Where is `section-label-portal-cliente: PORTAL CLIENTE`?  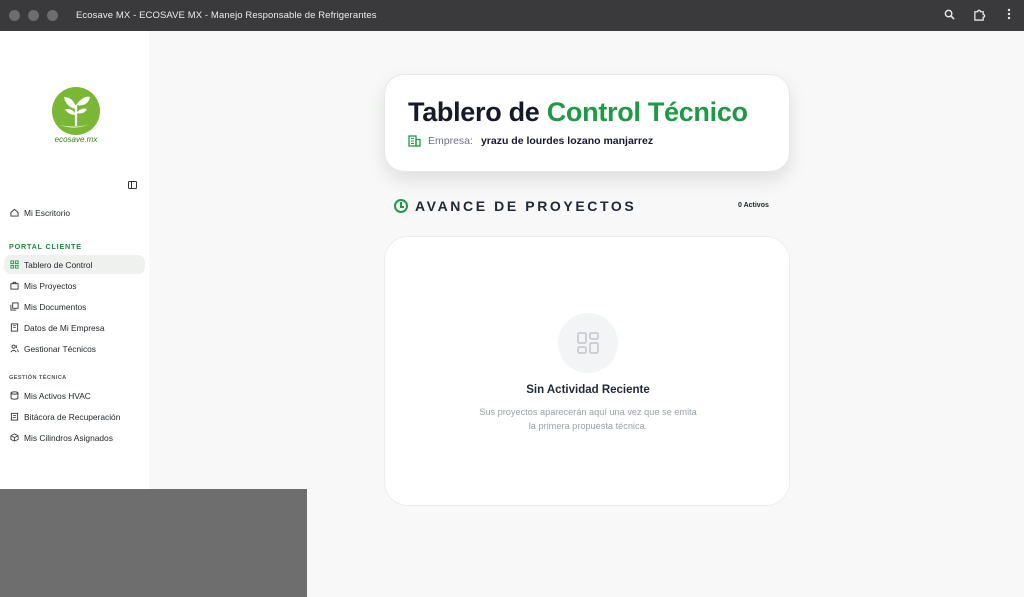 section-label-portal-cliente: PORTAL CLIENTE is located at coordinates (45, 246).